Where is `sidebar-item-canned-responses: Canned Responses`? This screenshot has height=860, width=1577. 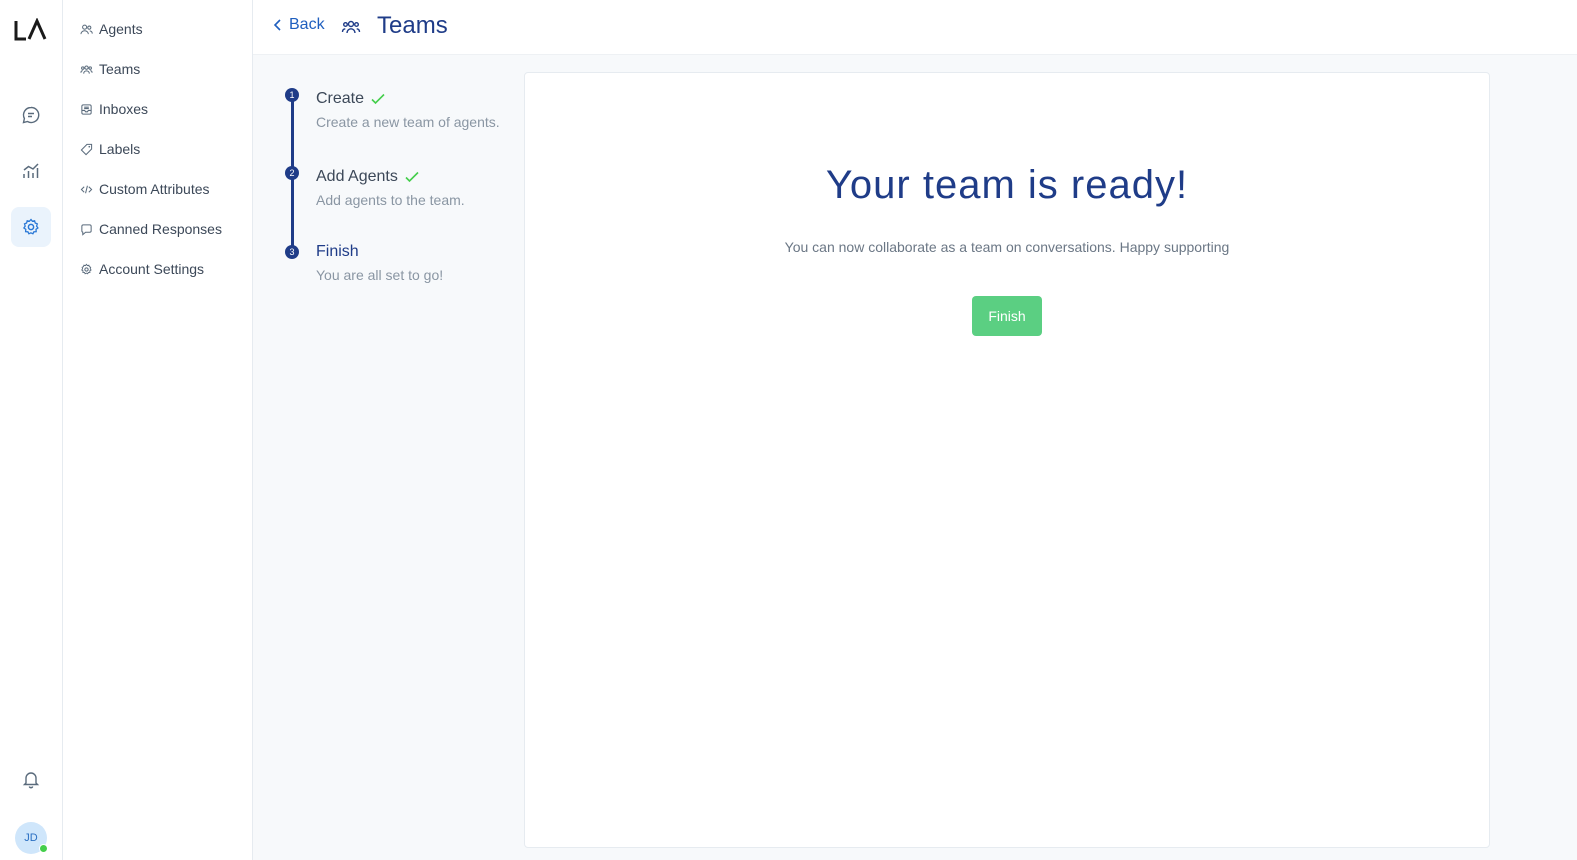 sidebar-item-canned-responses: Canned Responses is located at coordinates (151, 229).